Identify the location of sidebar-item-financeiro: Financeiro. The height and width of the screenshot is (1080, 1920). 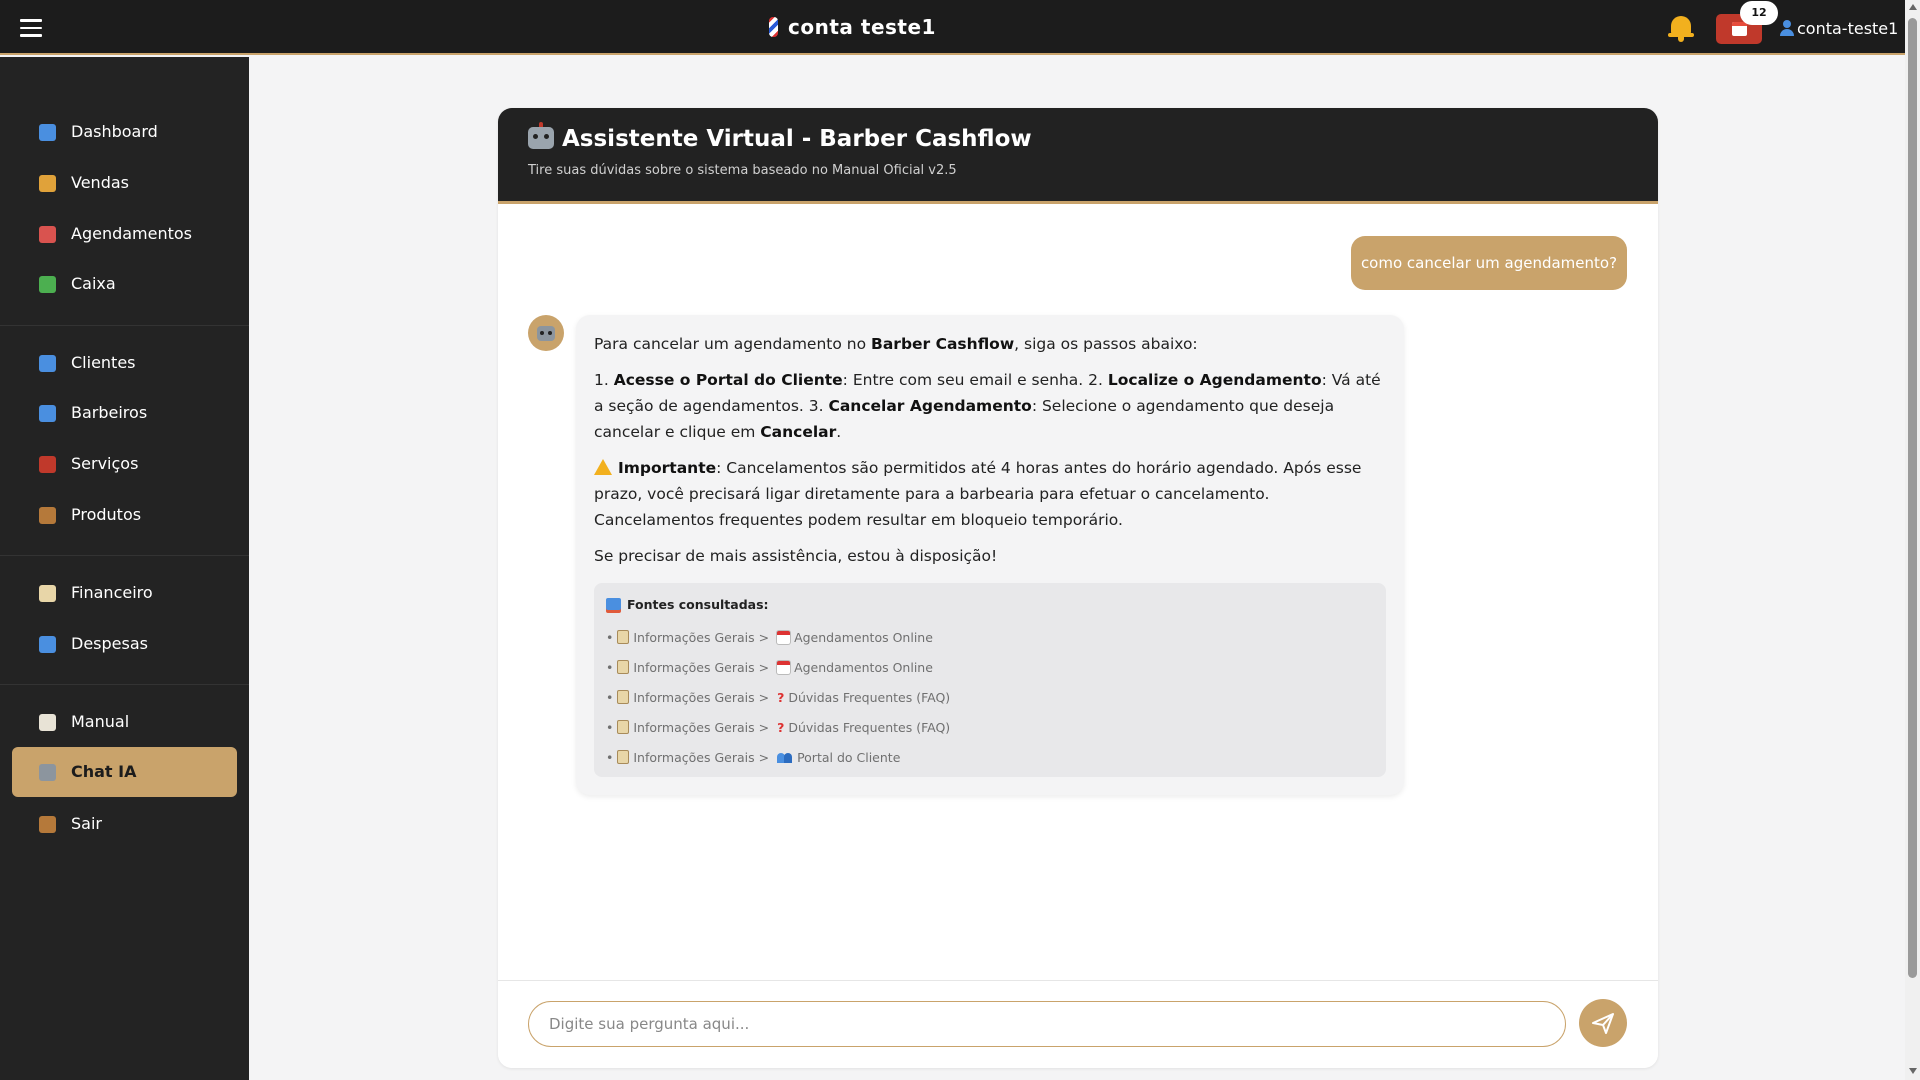
(124, 593).